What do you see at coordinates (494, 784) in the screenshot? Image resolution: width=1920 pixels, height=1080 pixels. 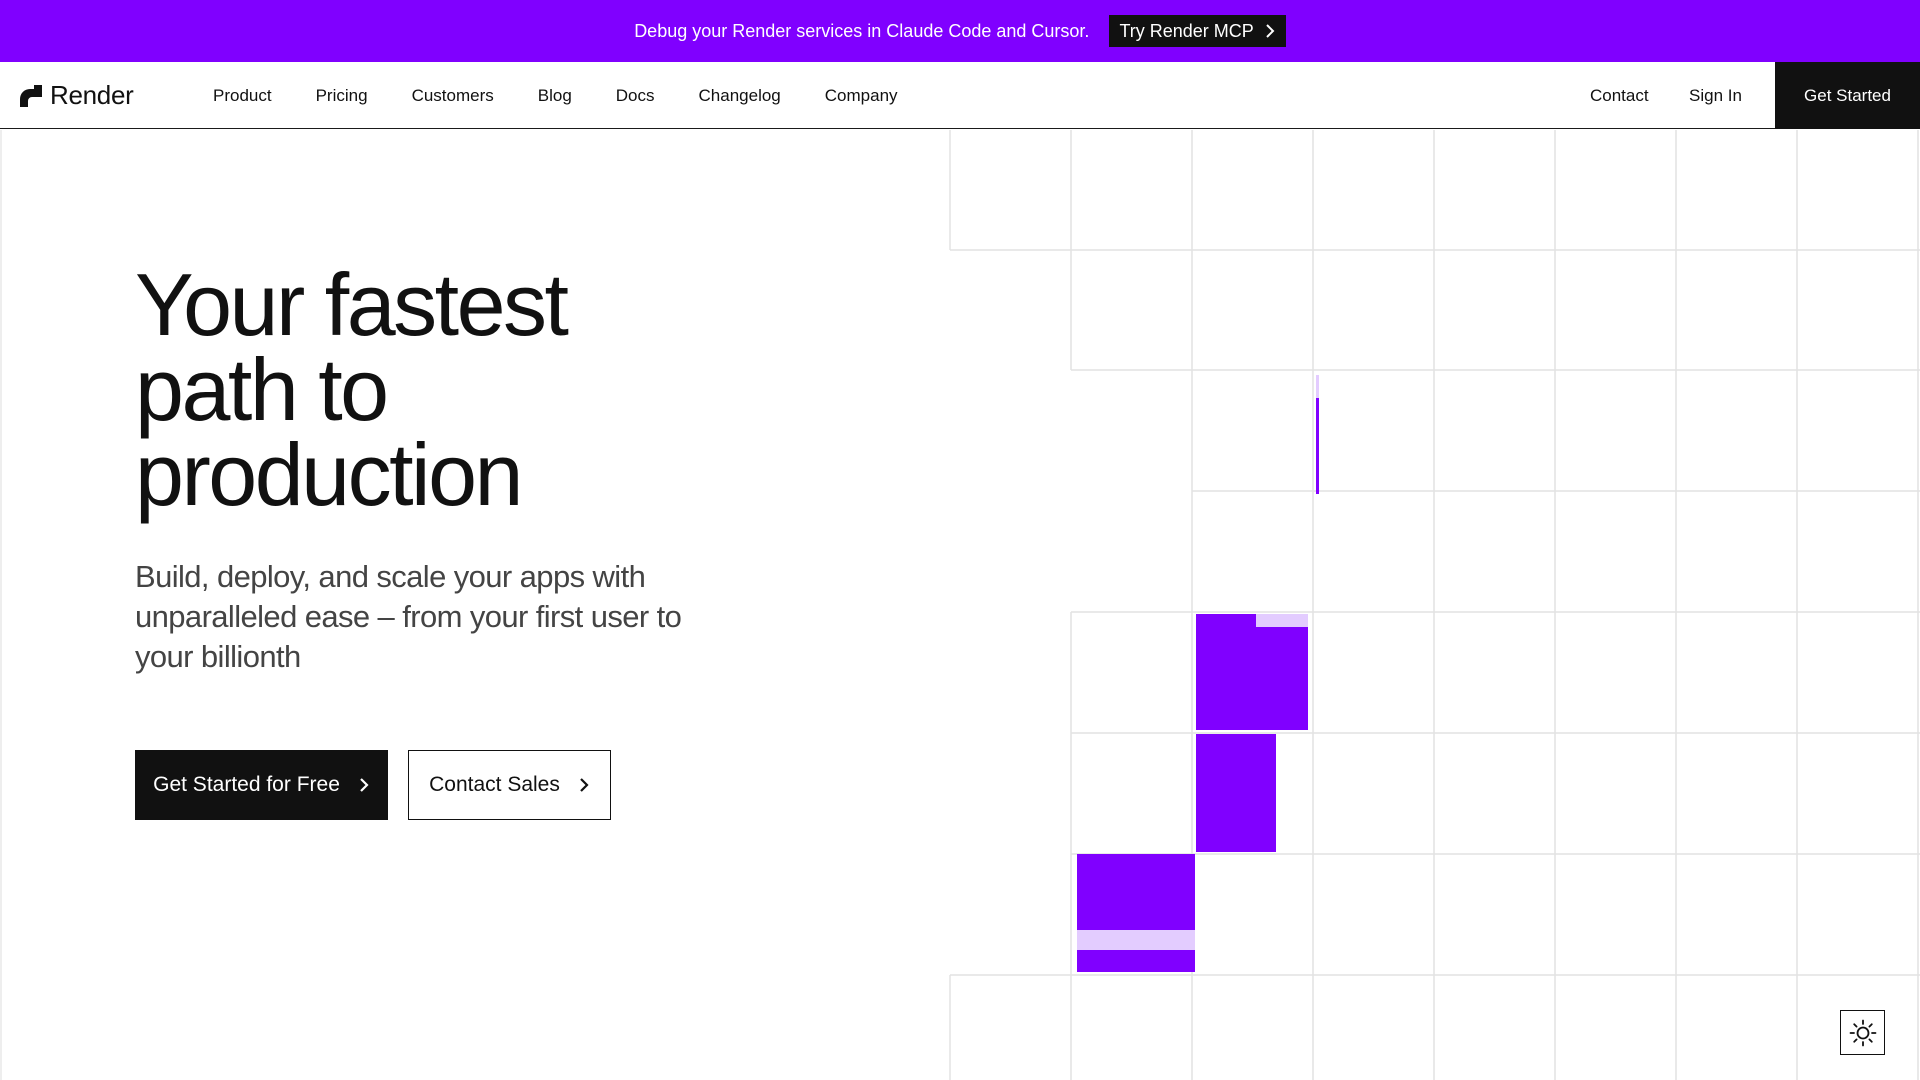 I see `secondary-button-label: Contact Sales` at bounding box center [494, 784].